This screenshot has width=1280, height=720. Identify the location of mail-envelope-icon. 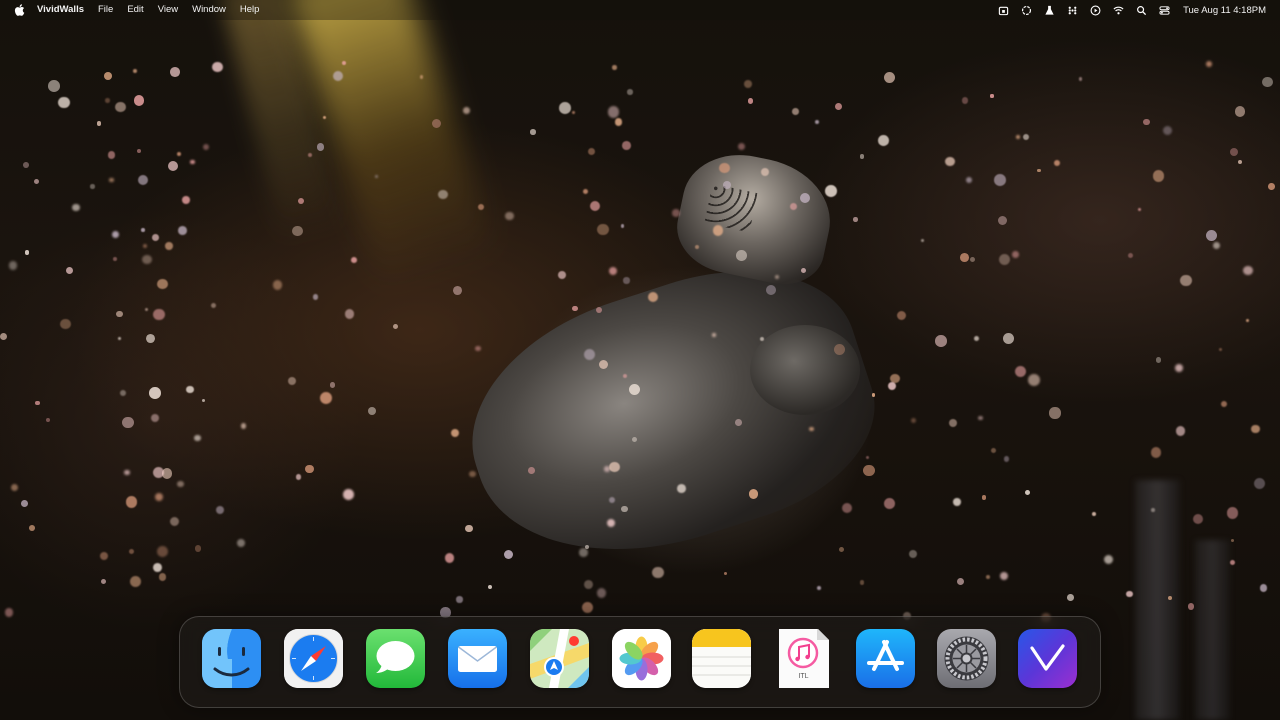
(477, 658).